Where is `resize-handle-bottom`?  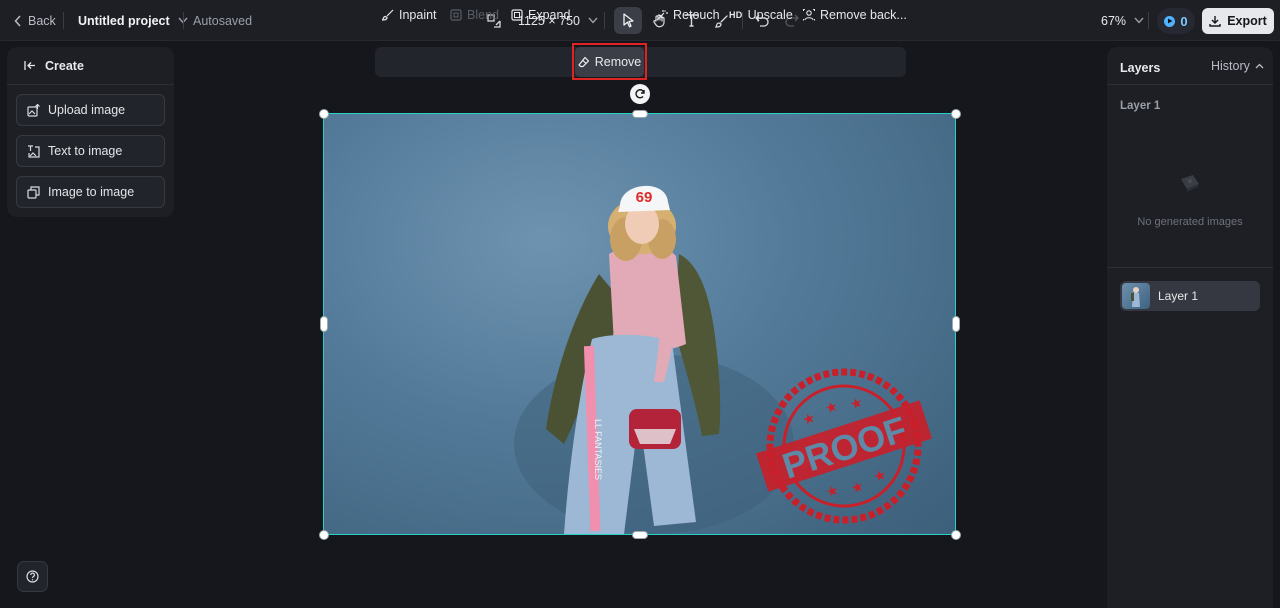
resize-handle-bottom is located at coordinates (640, 535).